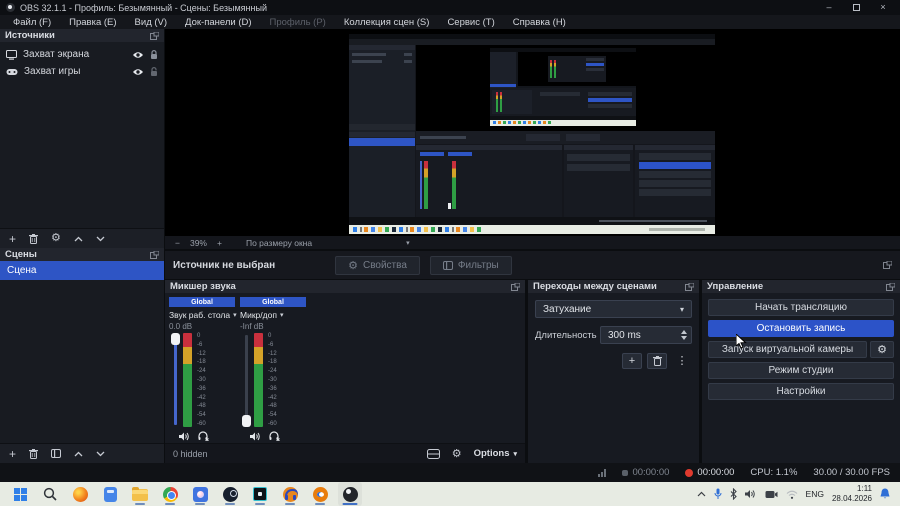 This screenshot has width=900, height=506. What do you see at coordinates (82, 270) in the screenshot?
I see `scene-row-selected: Сцена` at bounding box center [82, 270].